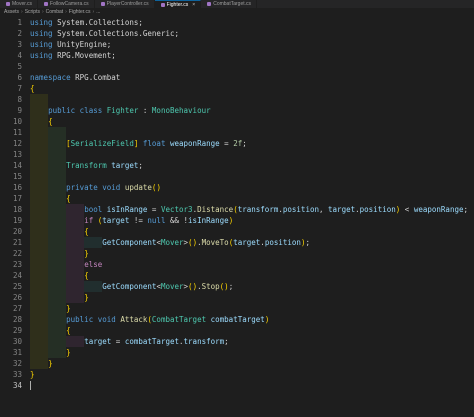 The height and width of the screenshot is (417, 474). I want to click on line-number: 18, so click(17, 209).